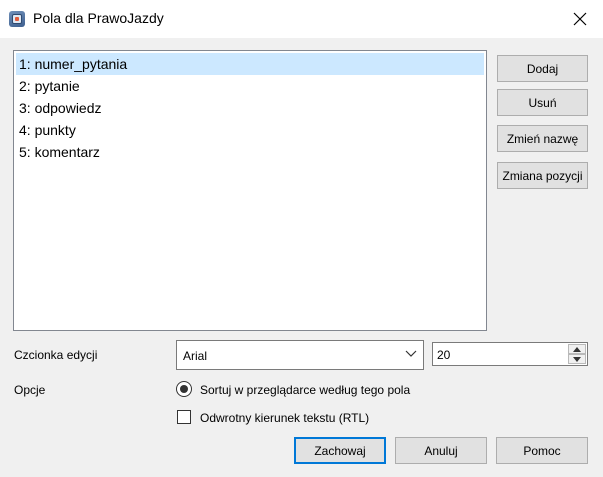  What do you see at coordinates (250, 64) in the screenshot?
I see `list-item: 1: numer_pytania` at bounding box center [250, 64].